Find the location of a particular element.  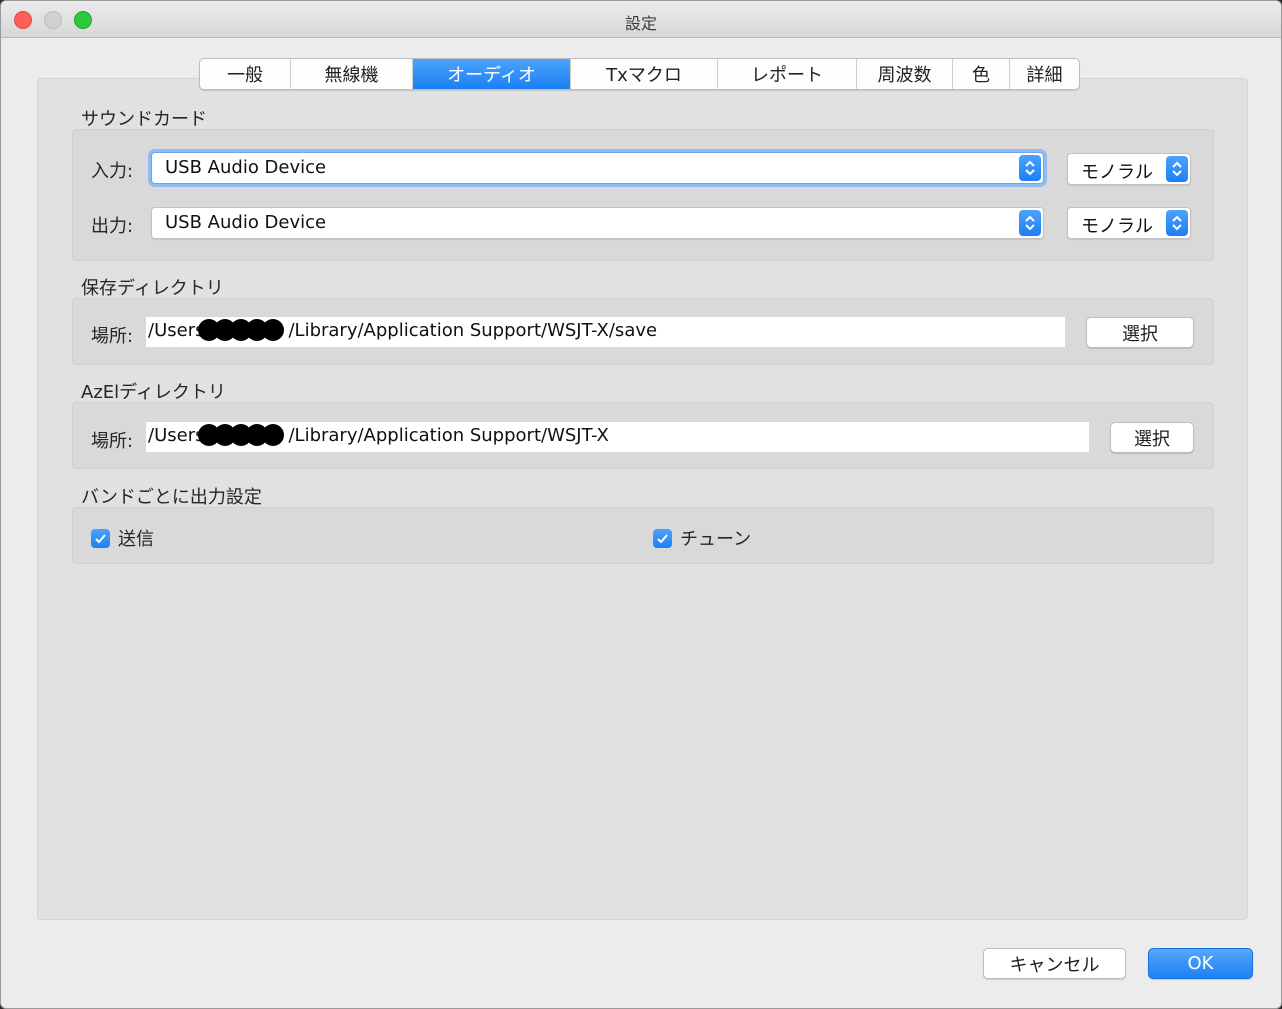

tab-advanced: 詳細 is located at coordinates (1044, 74).